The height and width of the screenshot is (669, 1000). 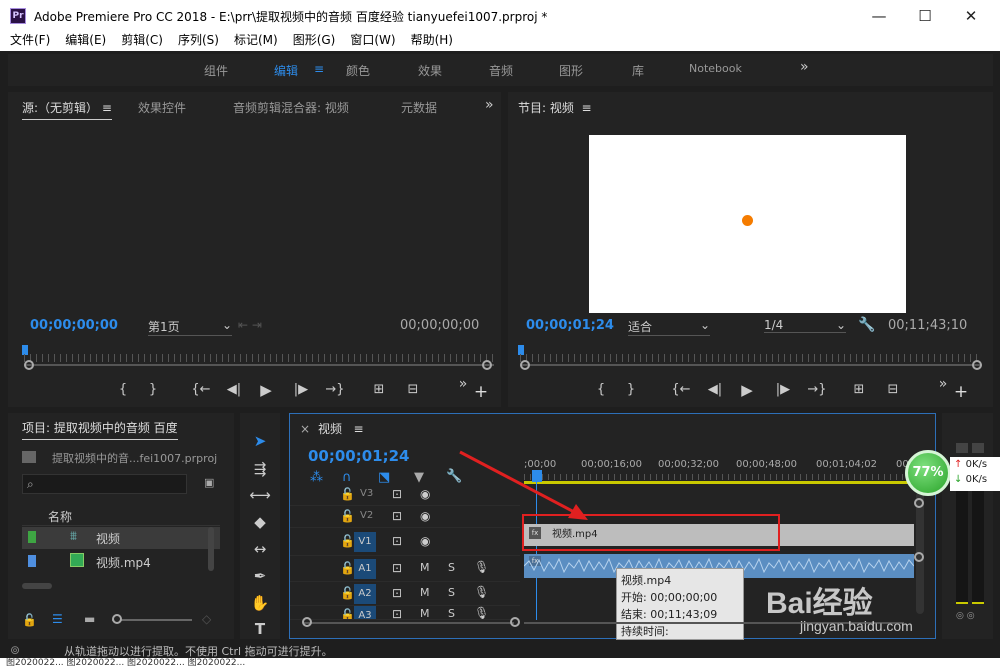 What do you see at coordinates (29, 620) in the screenshot?
I see `lock-icon: 🔓` at bounding box center [29, 620].